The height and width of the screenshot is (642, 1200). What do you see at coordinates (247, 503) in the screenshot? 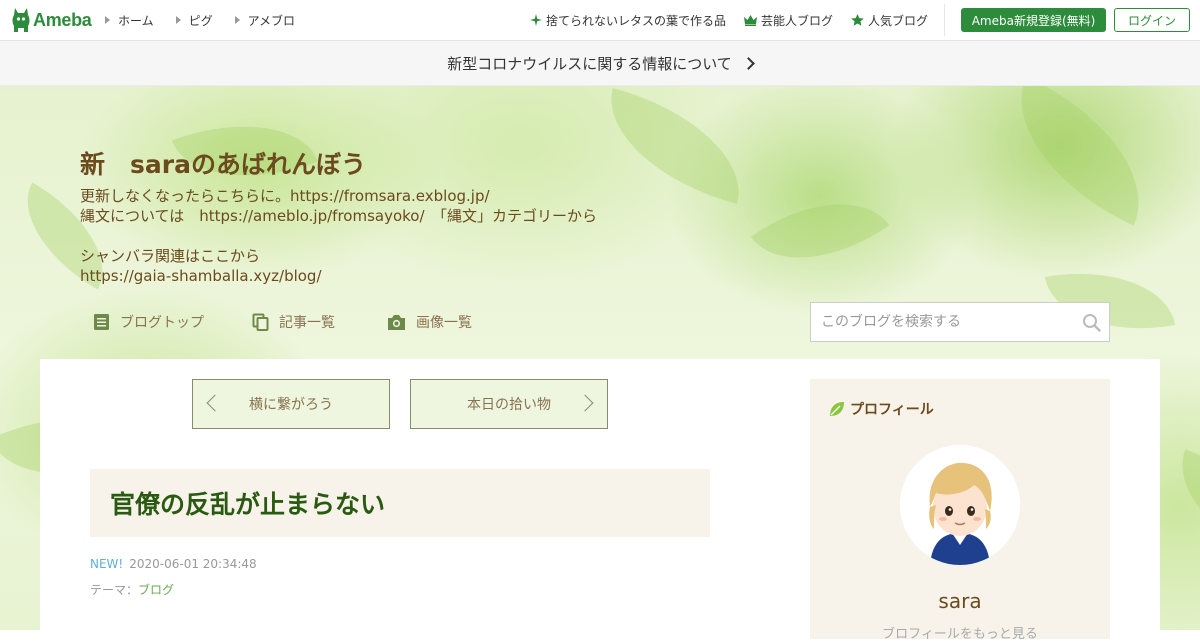
I see `article-title: 官僚の反乱が止まらない` at bounding box center [247, 503].